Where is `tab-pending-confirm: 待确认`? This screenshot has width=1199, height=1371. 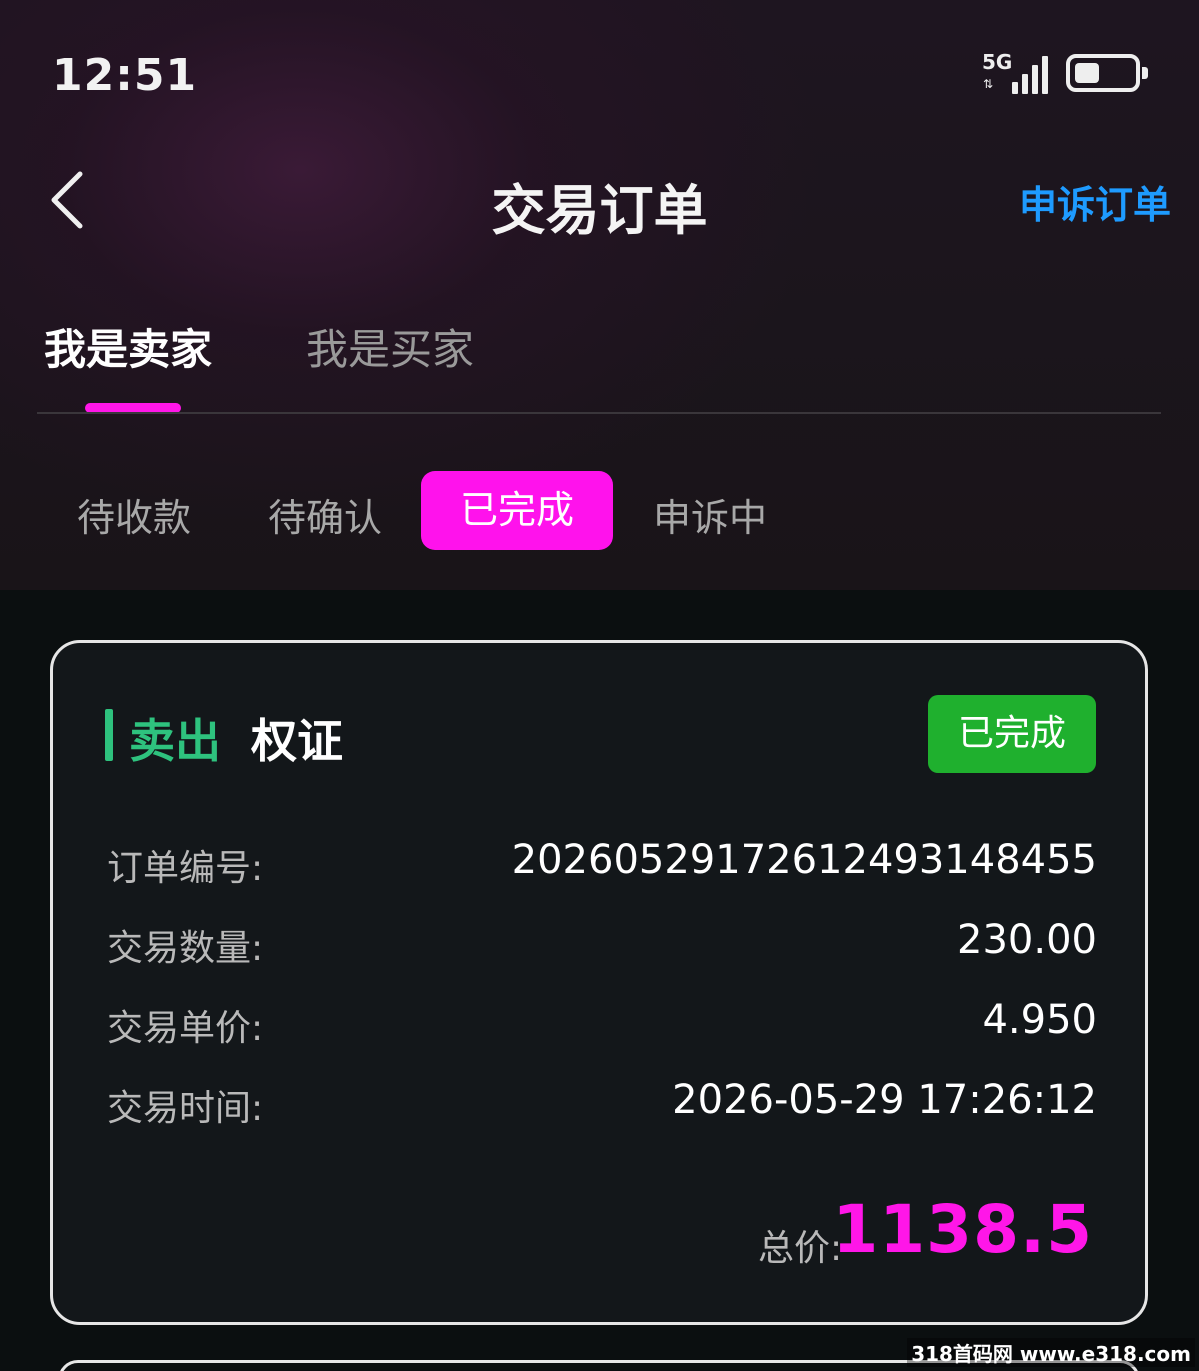
tab-pending-confirm: 待确认 is located at coordinates (325, 514).